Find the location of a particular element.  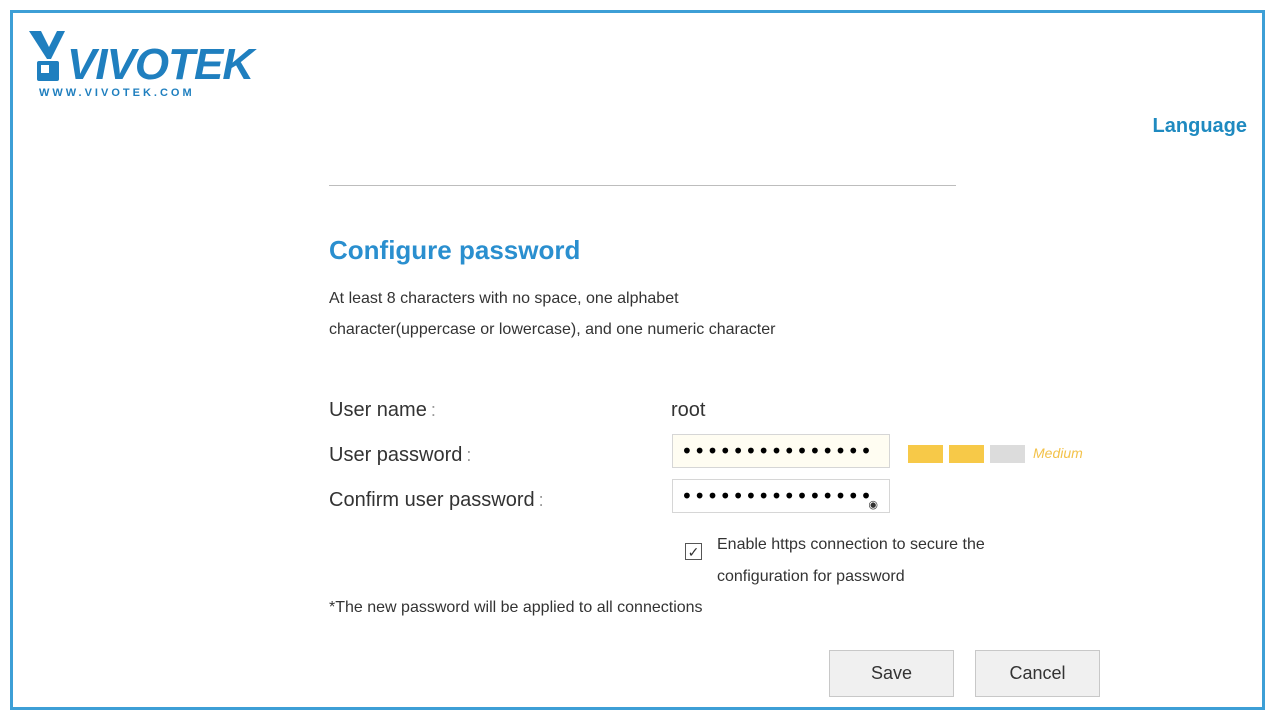

username-label-text: User name is located at coordinates (378, 410).